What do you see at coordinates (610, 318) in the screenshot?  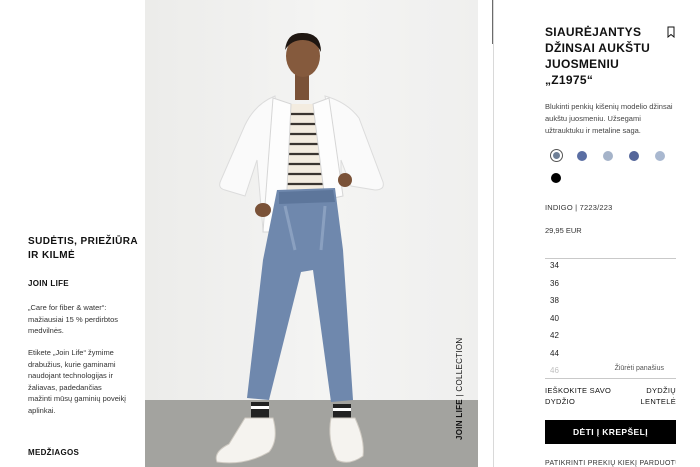 I see `size-selector: 34 36 38 40 42 44 46 Žiūrėti panašius` at bounding box center [610, 318].